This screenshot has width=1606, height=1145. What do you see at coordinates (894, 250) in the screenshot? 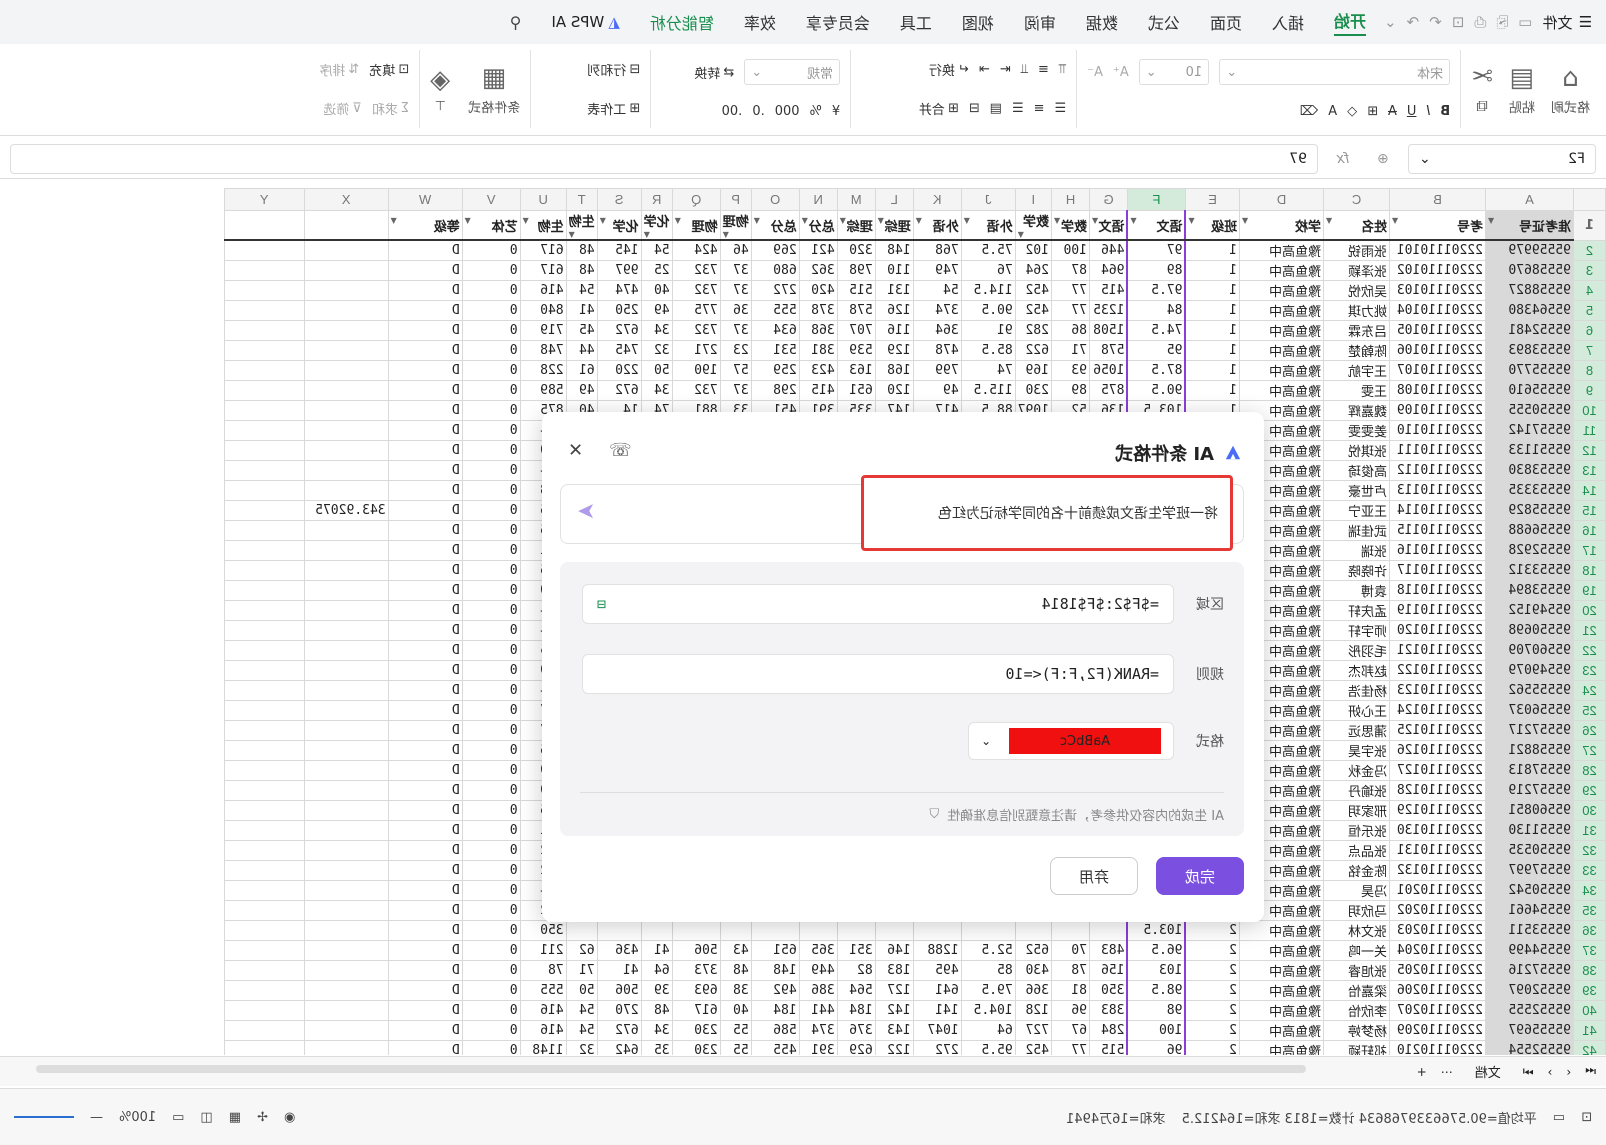
I see `cell: 148` at bounding box center [894, 250].